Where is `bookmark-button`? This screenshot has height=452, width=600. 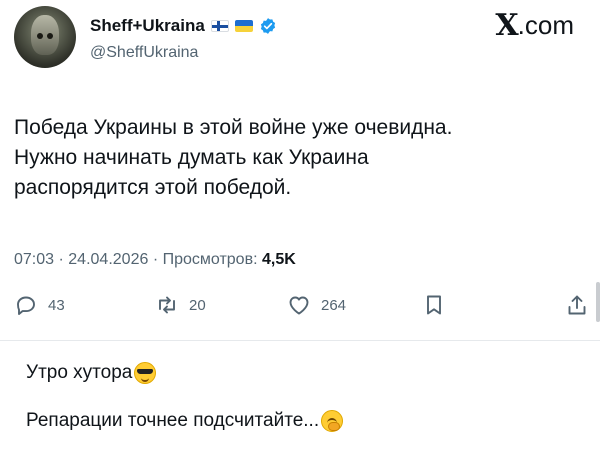 bookmark-button is located at coordinates (434, 305).